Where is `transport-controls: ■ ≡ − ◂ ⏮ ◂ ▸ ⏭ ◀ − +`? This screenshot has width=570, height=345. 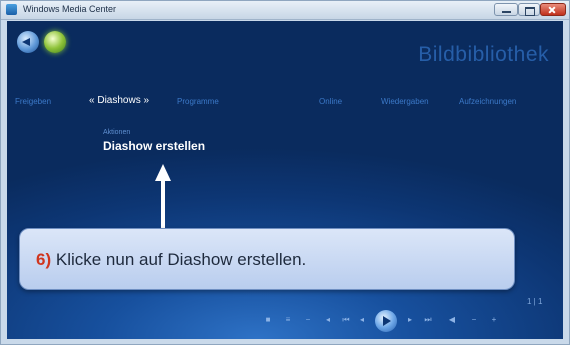
transport-controls: ■ ≡ − ◂ ⏮ ◂ ▸ ⏭ ◀ − + is located at coordinates (410, 321).